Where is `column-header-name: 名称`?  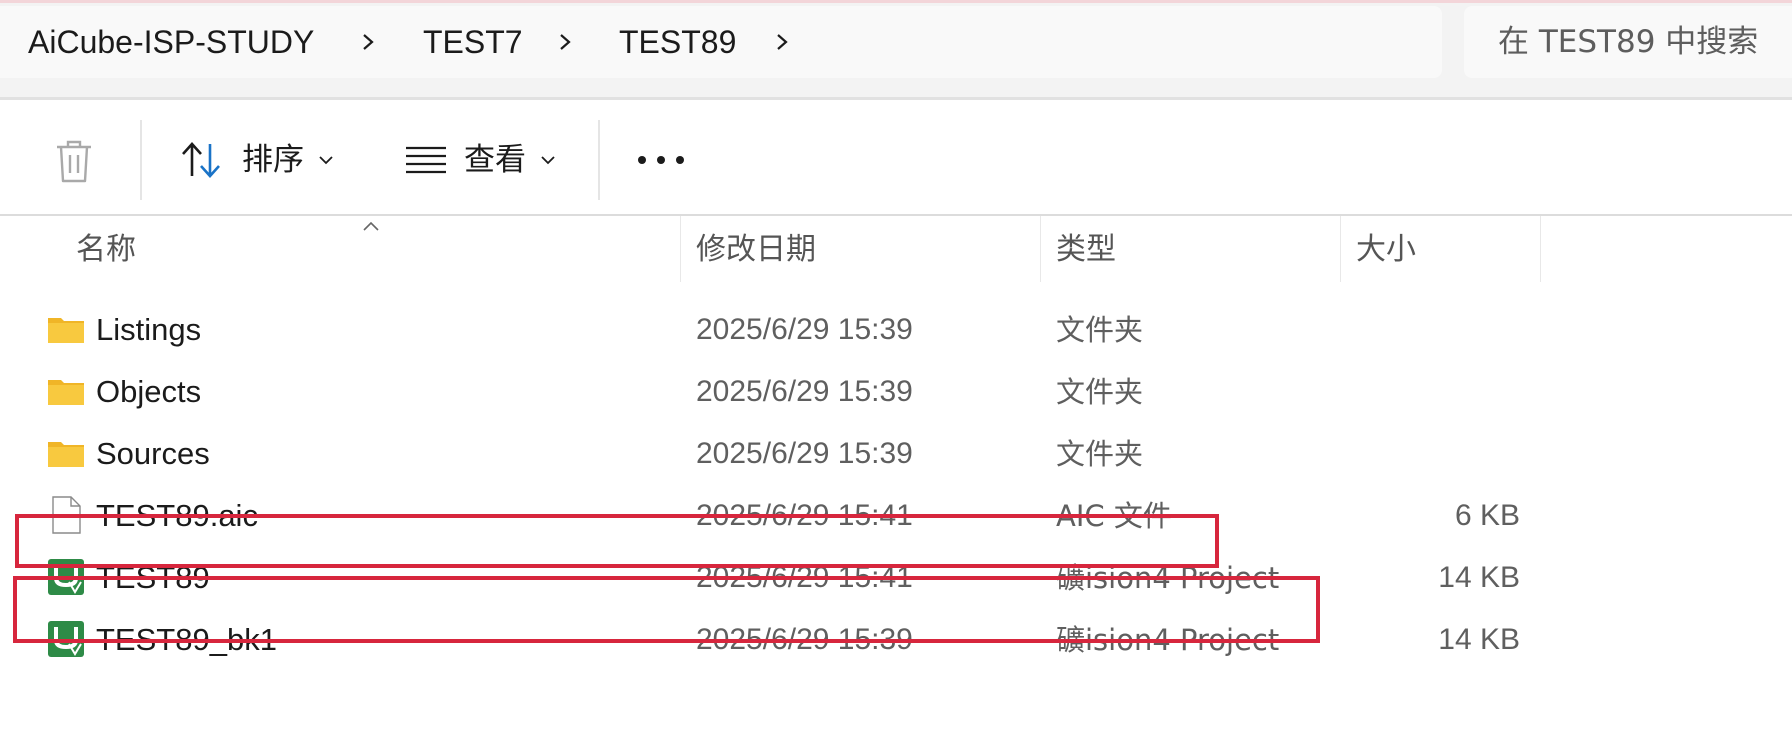
column-header-name: 名称 is located at coordinates (106, 250).